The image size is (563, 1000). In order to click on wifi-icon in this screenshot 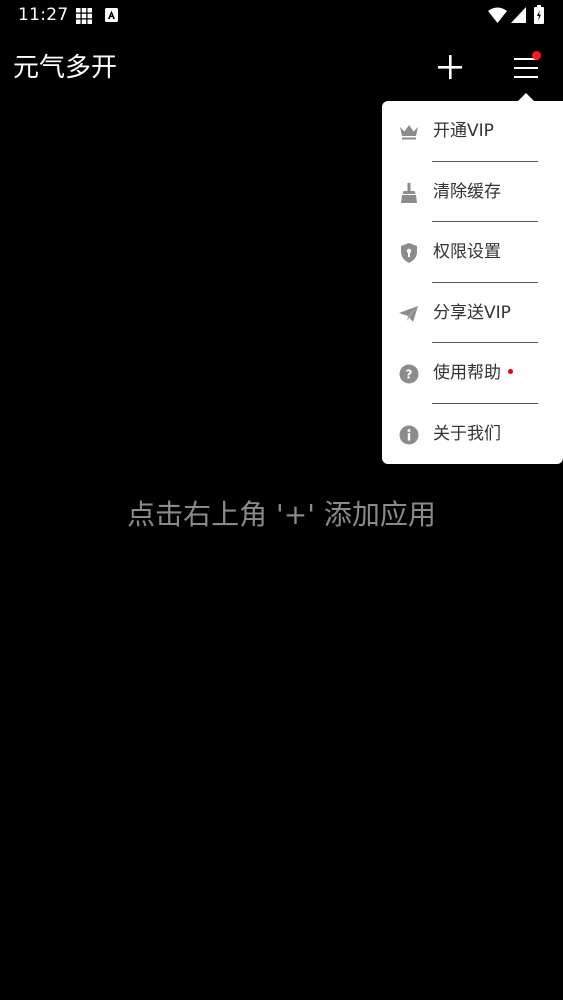, I will do `click(497, 15)`.